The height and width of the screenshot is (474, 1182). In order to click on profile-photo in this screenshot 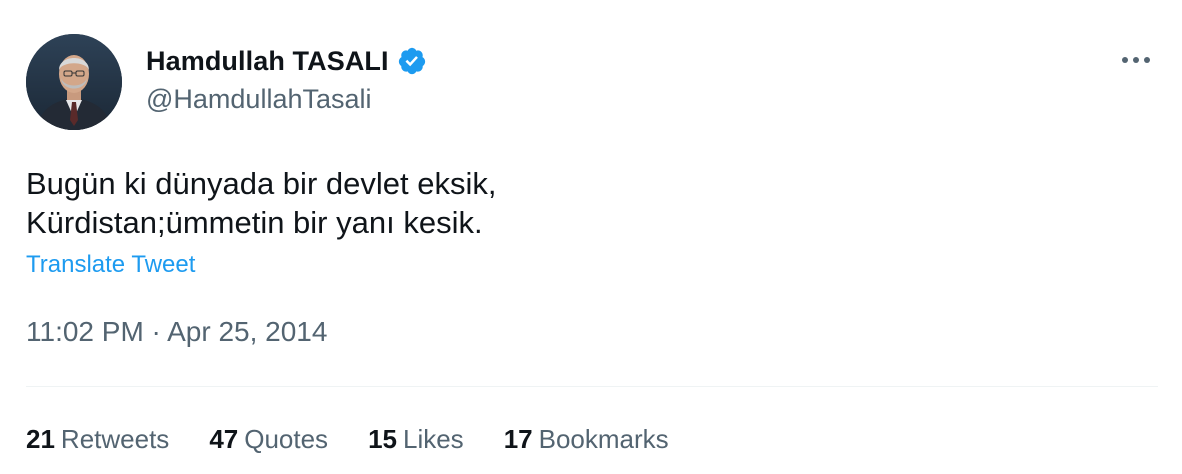, I will do `click(74, 82)`.